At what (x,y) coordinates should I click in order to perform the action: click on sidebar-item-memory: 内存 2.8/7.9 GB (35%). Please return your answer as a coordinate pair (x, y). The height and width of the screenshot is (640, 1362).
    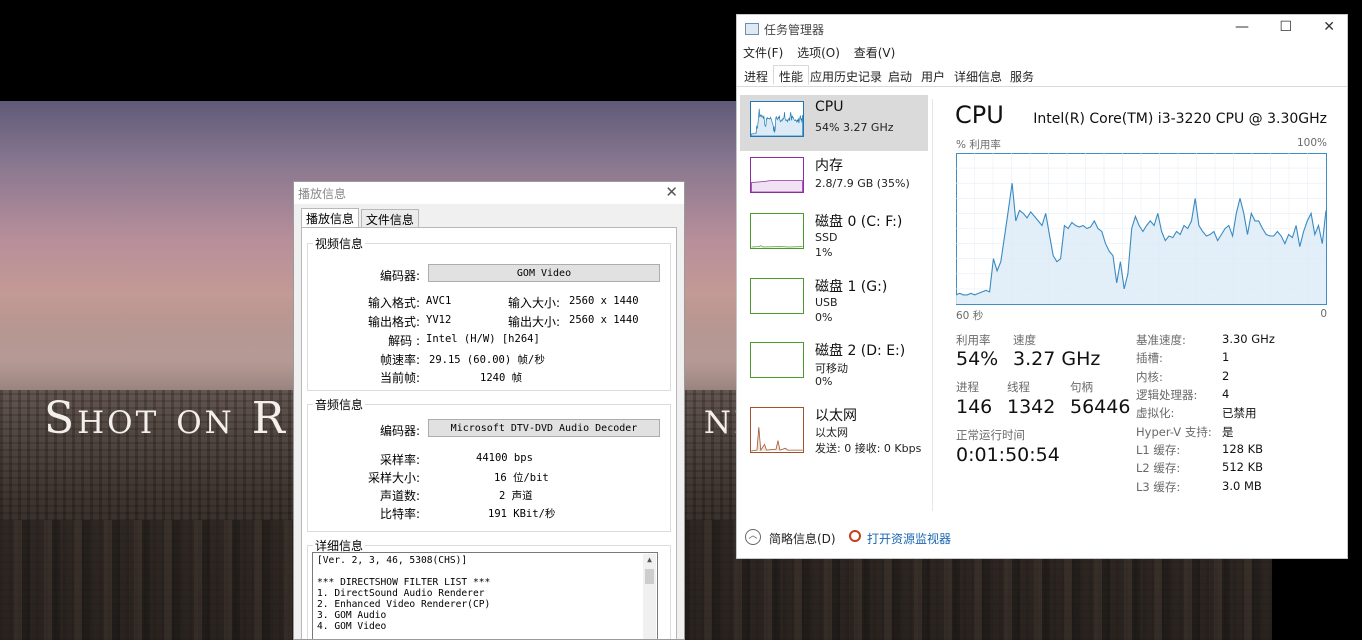
    Looking at the image, I should click on (834, 179).